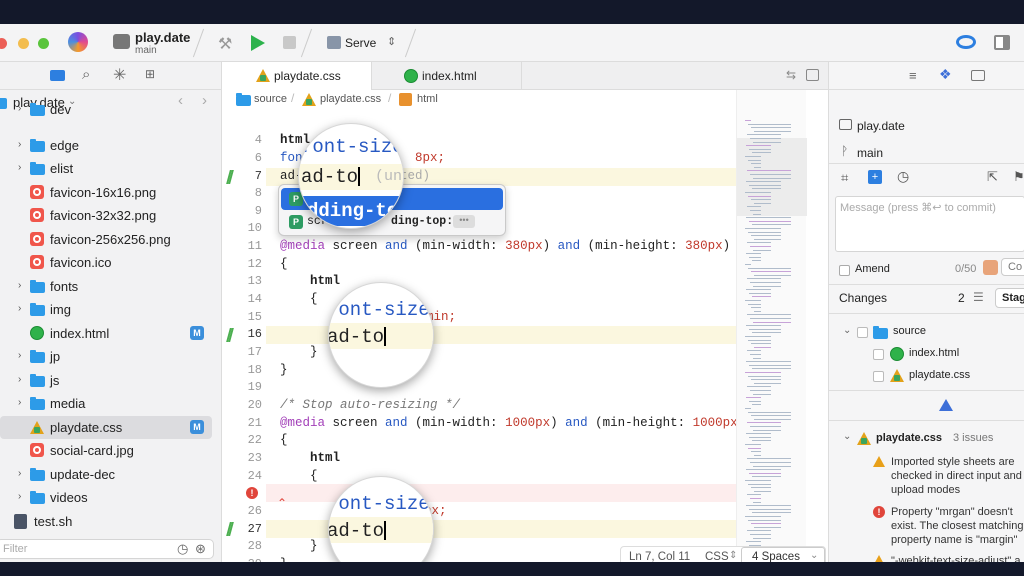  I want to click on inspector-icon: ≡, so click(913, 75).